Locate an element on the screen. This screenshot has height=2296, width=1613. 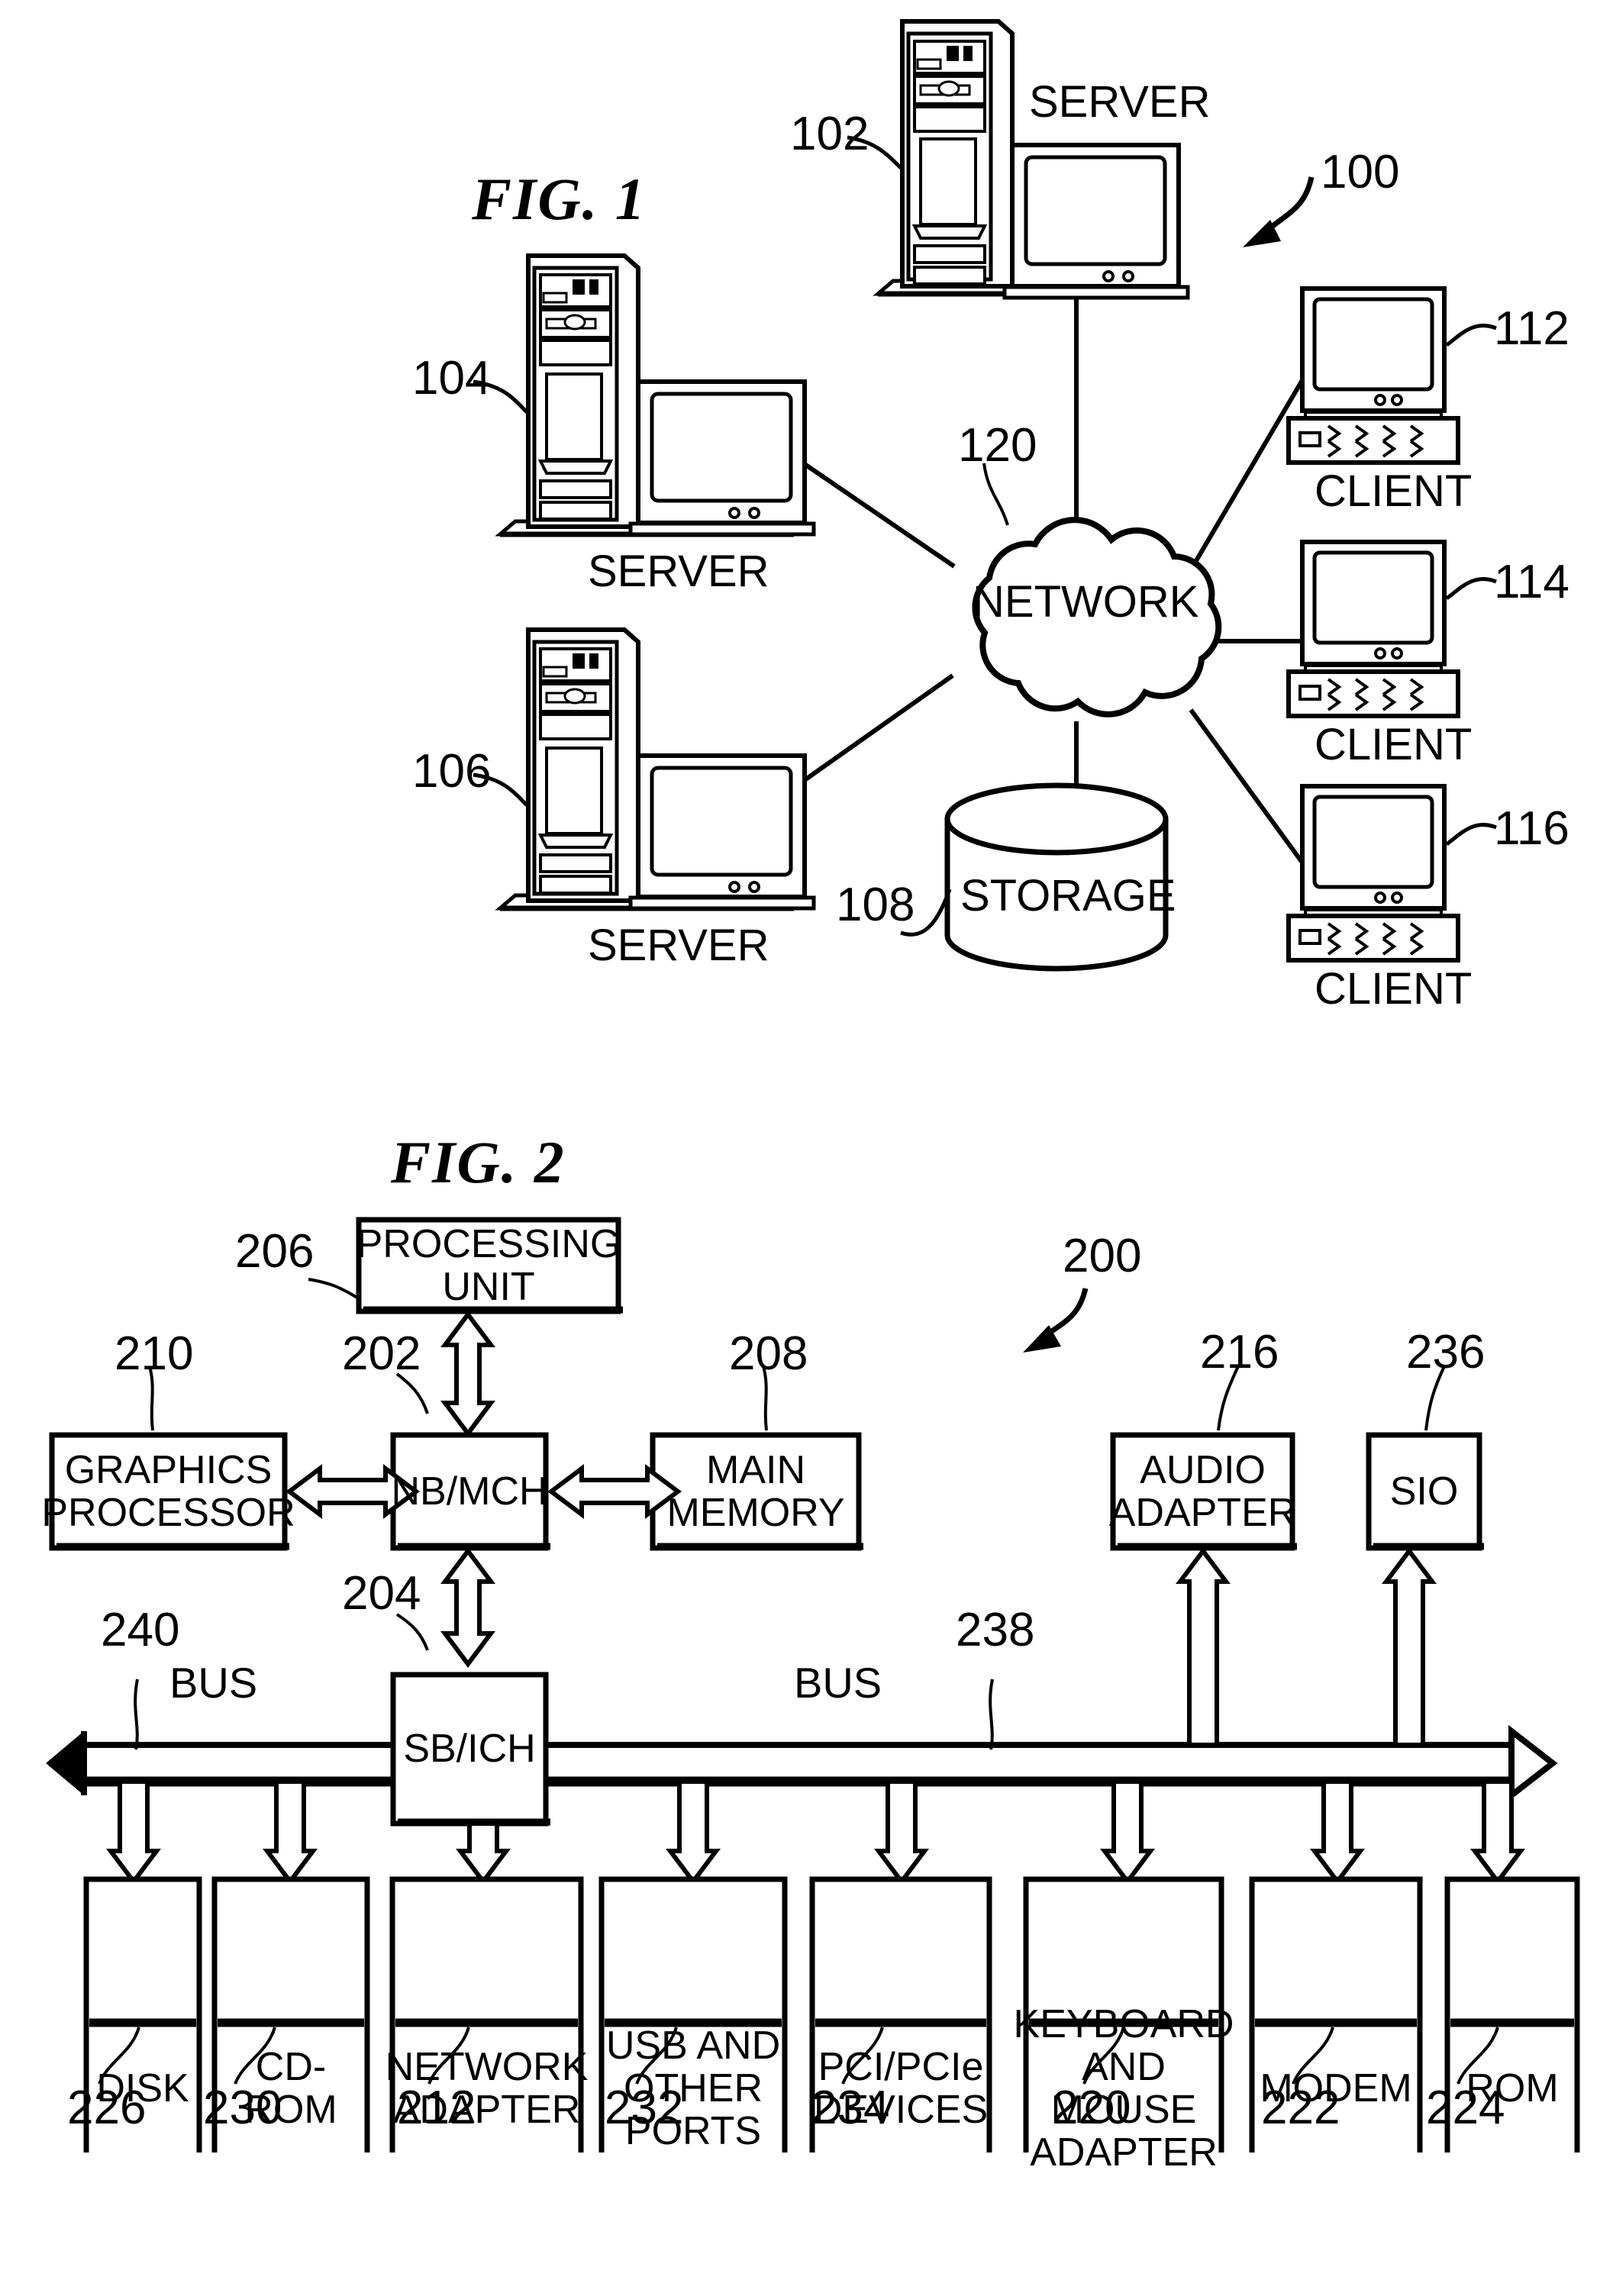
bus-down-arrows is located at coordinates (815, 1832).